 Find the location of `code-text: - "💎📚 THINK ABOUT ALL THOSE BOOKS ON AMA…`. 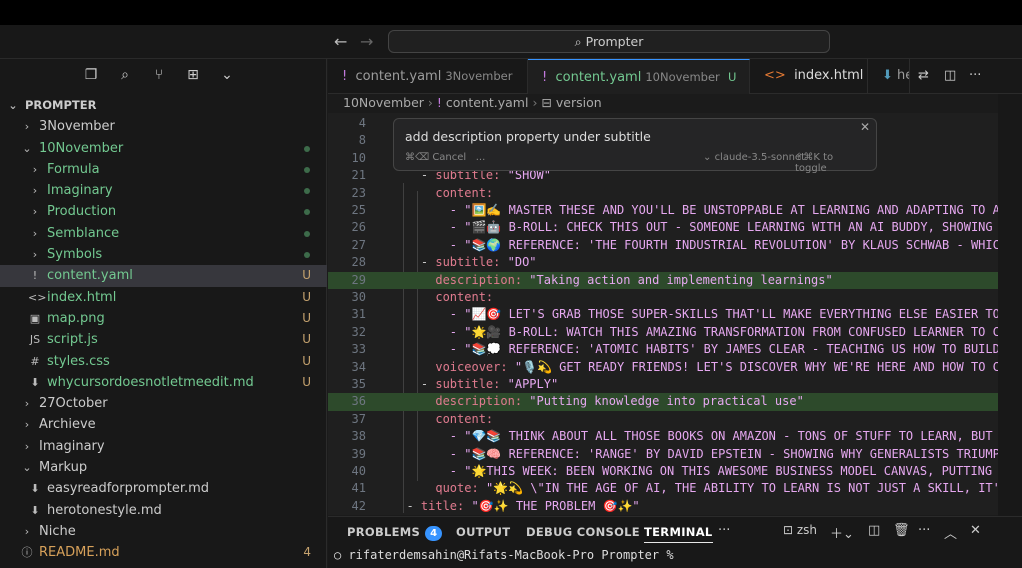

code-text: - "💎📚 THINK ABOUT ALL THOSE BOOKS ON AMA… is located at coordinates (695, 436).